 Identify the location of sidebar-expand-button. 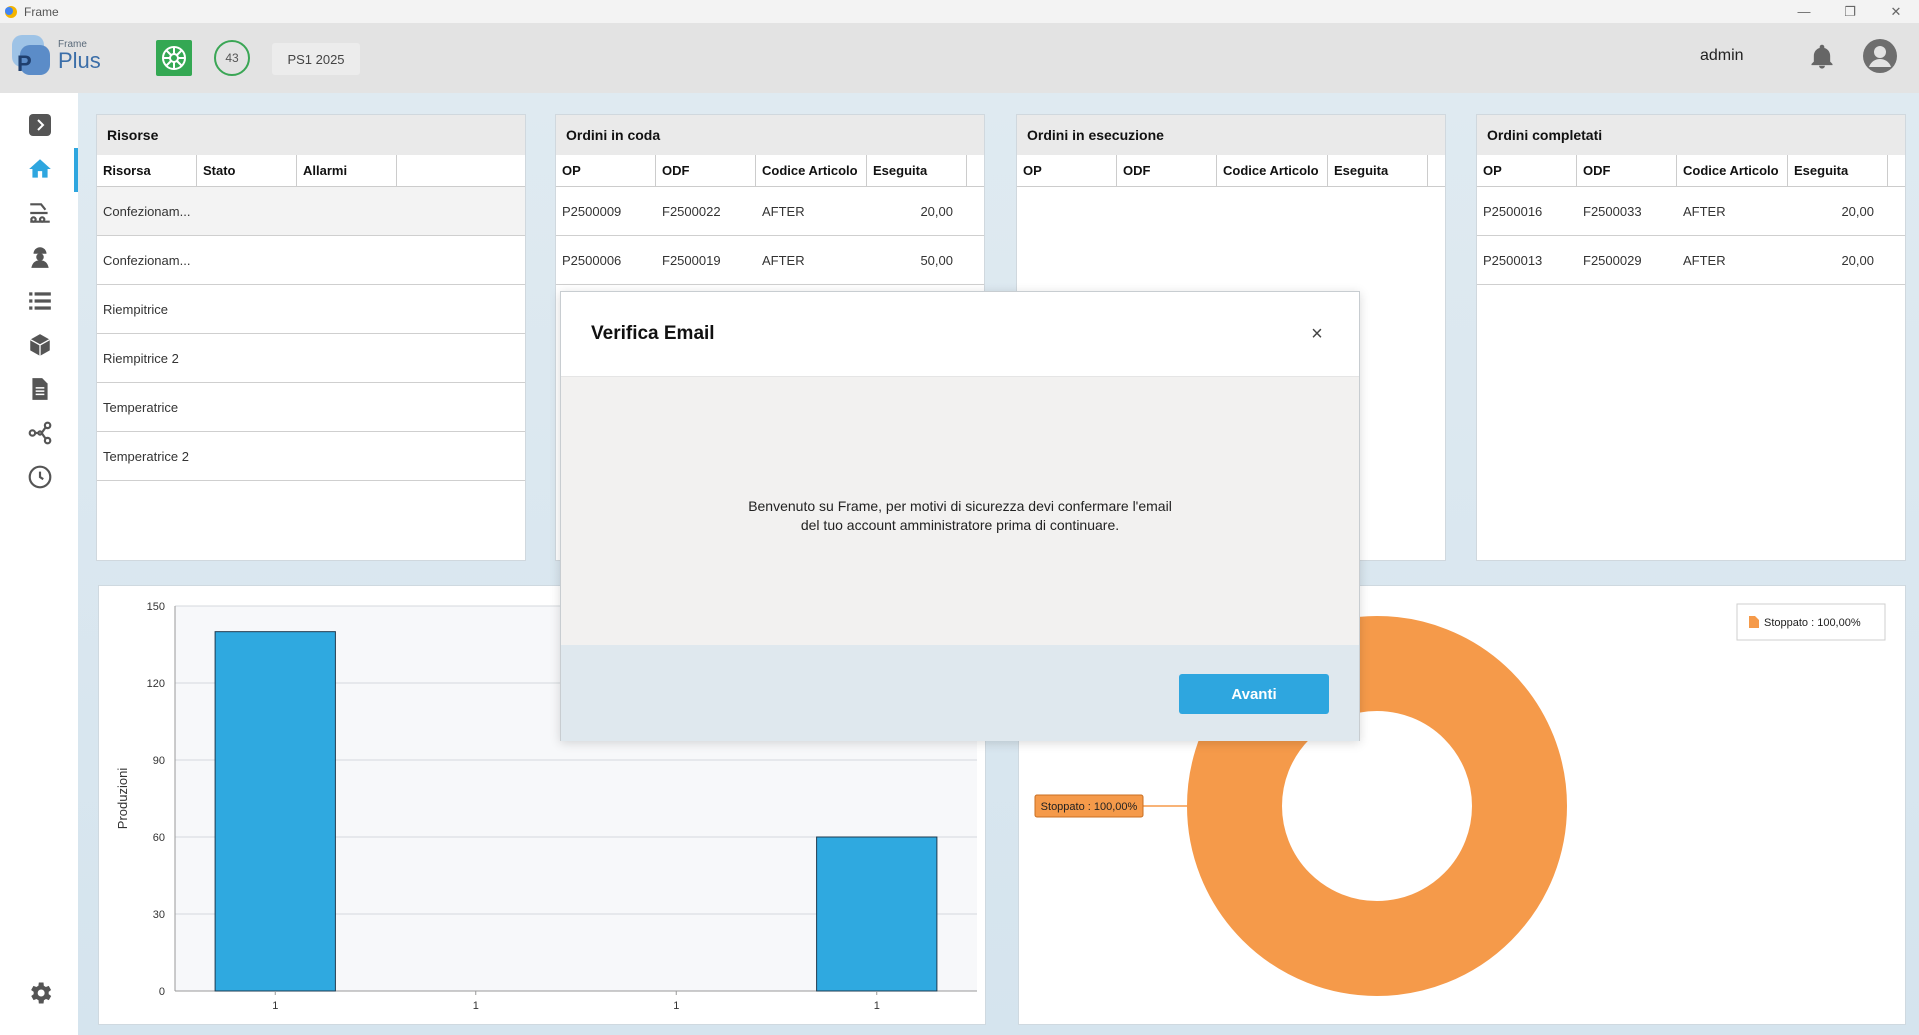
(40, 125).